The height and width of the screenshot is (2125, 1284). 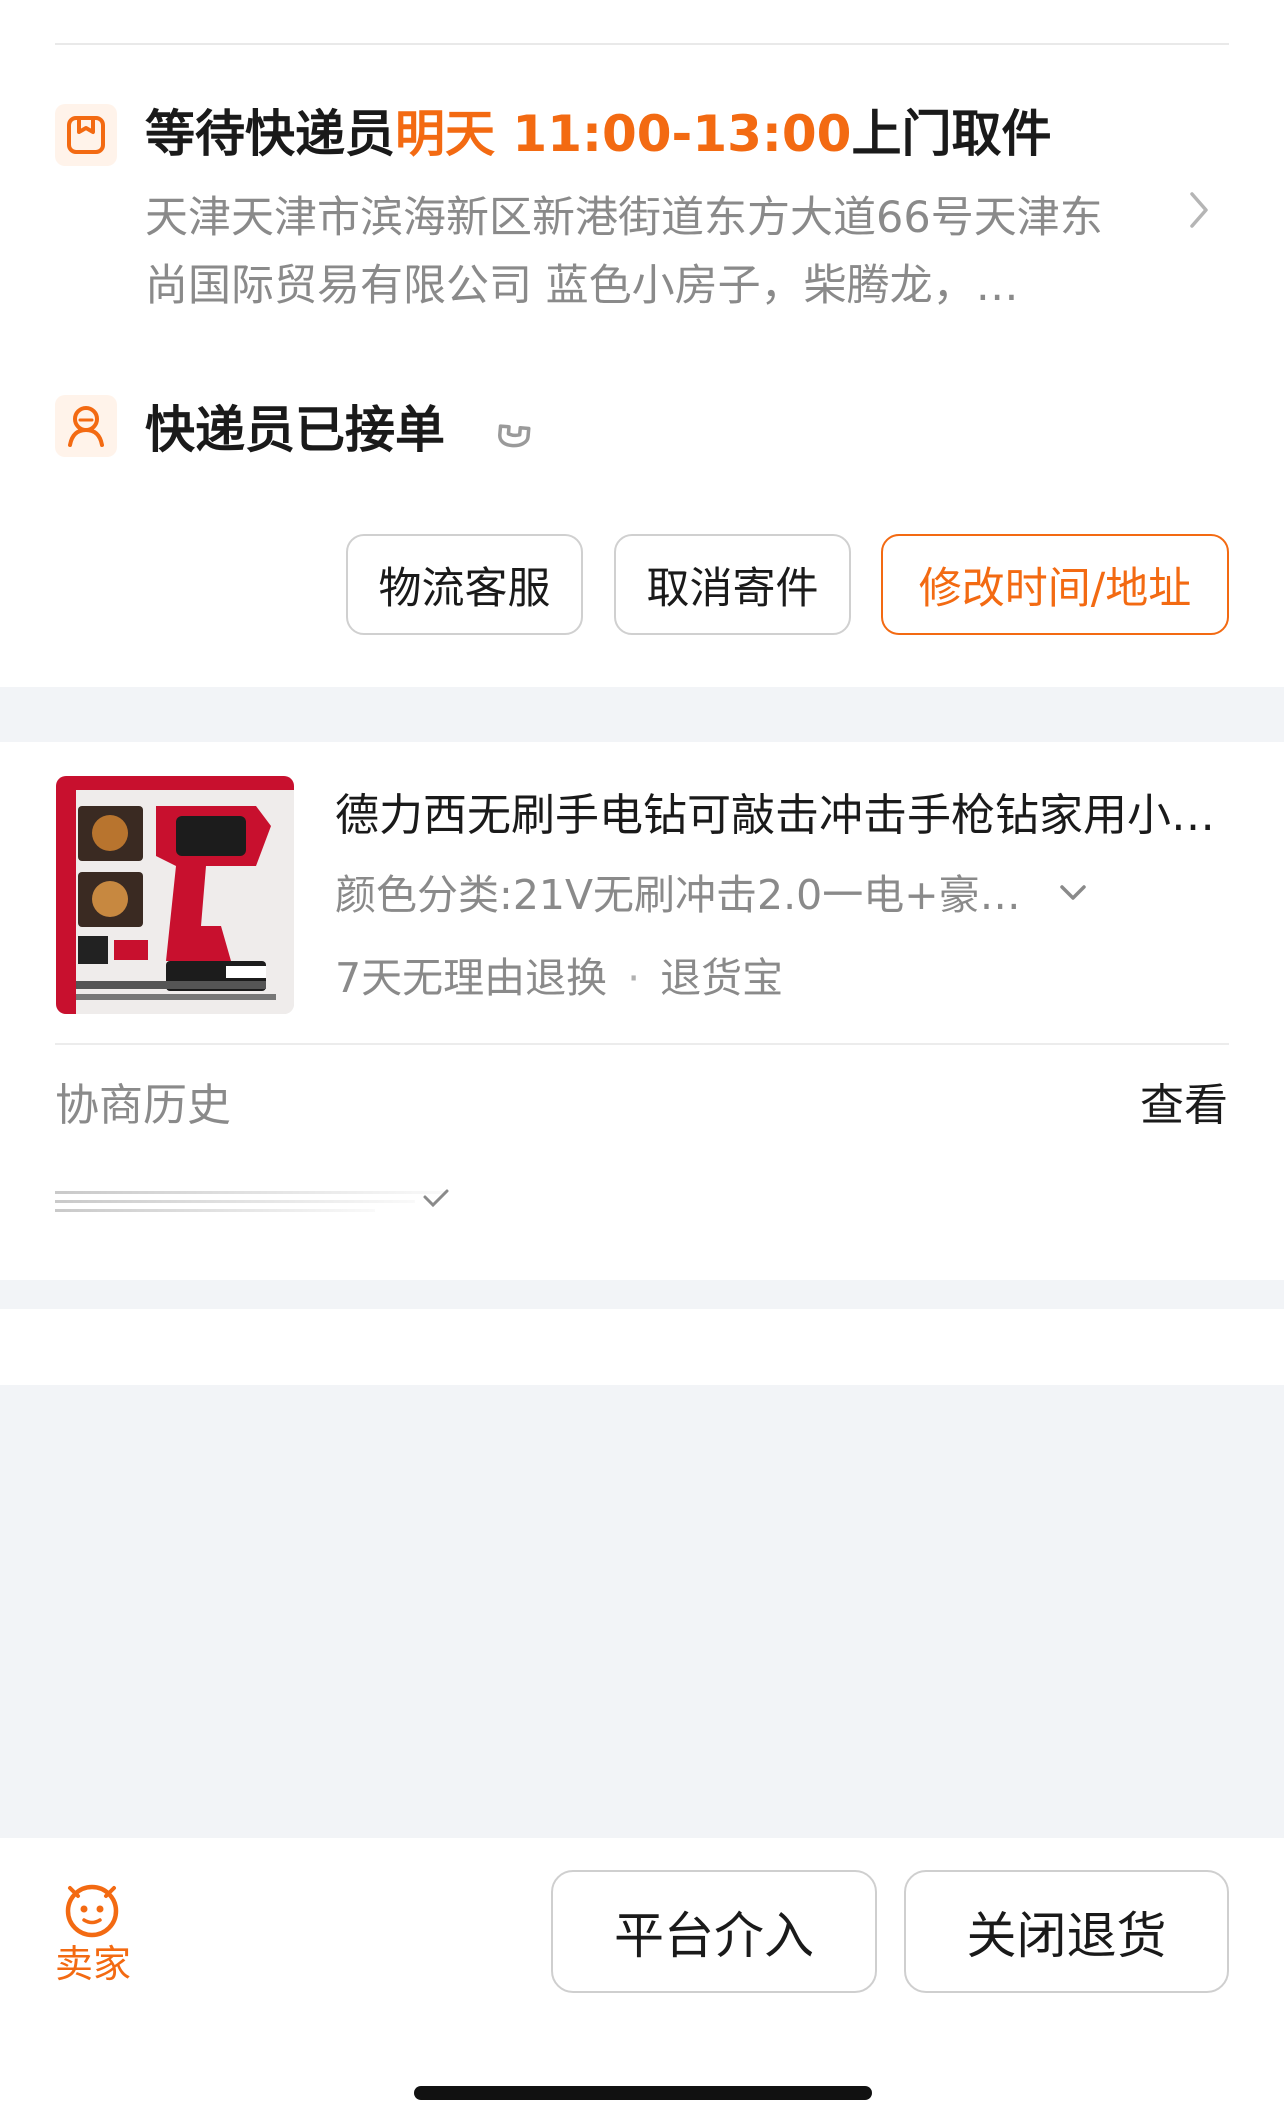 What do you see at coordinates (513, 430) in the screenshot?
I see `phone-icon` at bounding box center [513, 430].